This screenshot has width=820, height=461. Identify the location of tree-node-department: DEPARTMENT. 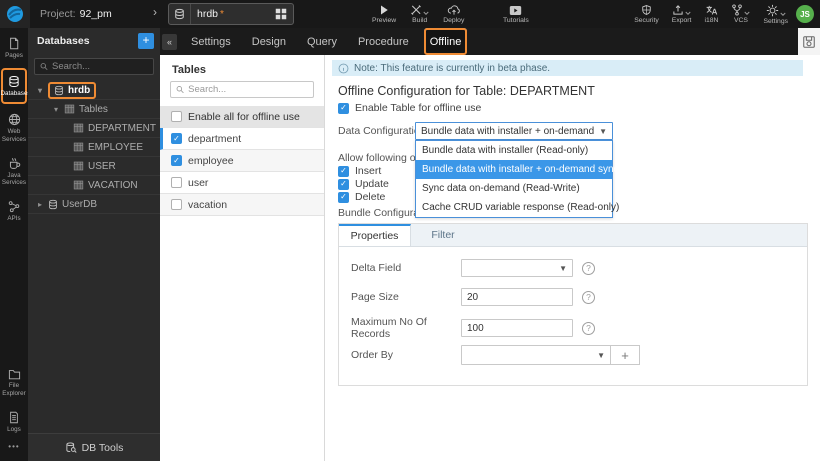
(94, 128).